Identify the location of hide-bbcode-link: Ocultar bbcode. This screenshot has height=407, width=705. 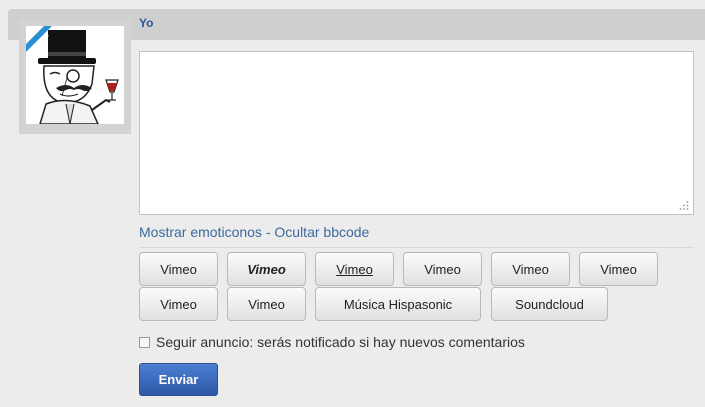
(321, 232).